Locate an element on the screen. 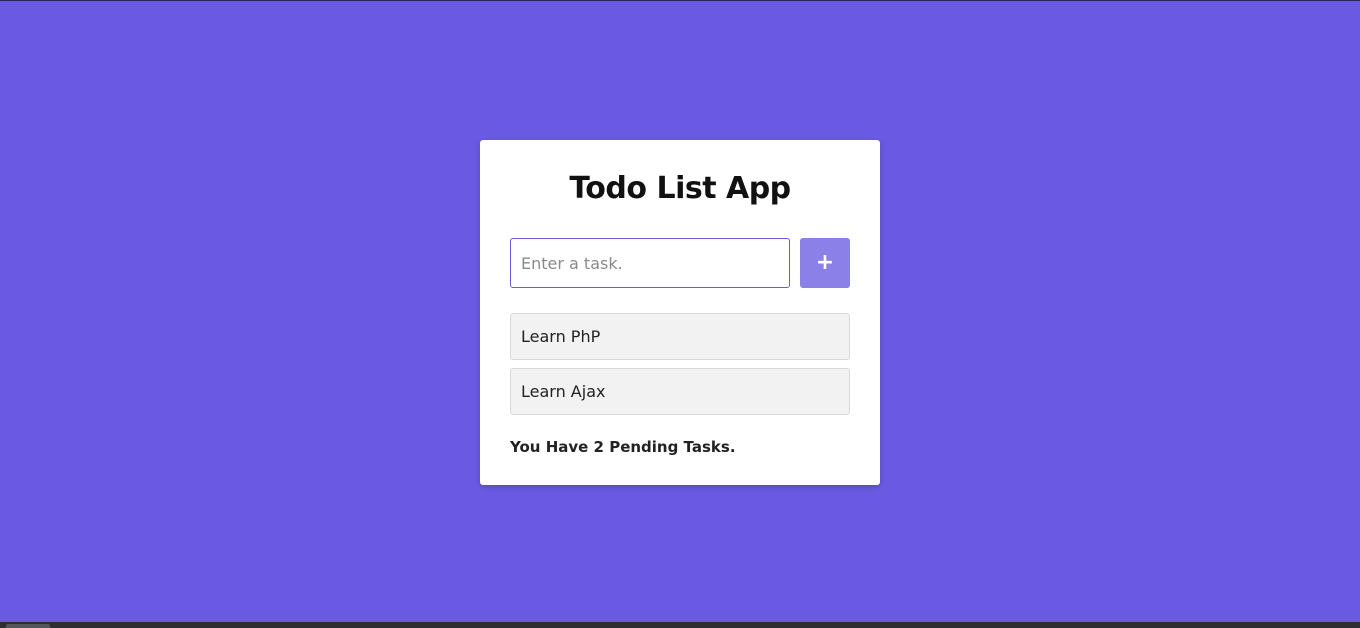 Image resolution: width=1360 pixels, height=628 pixels. task-input is located at coordinates (650, 263).